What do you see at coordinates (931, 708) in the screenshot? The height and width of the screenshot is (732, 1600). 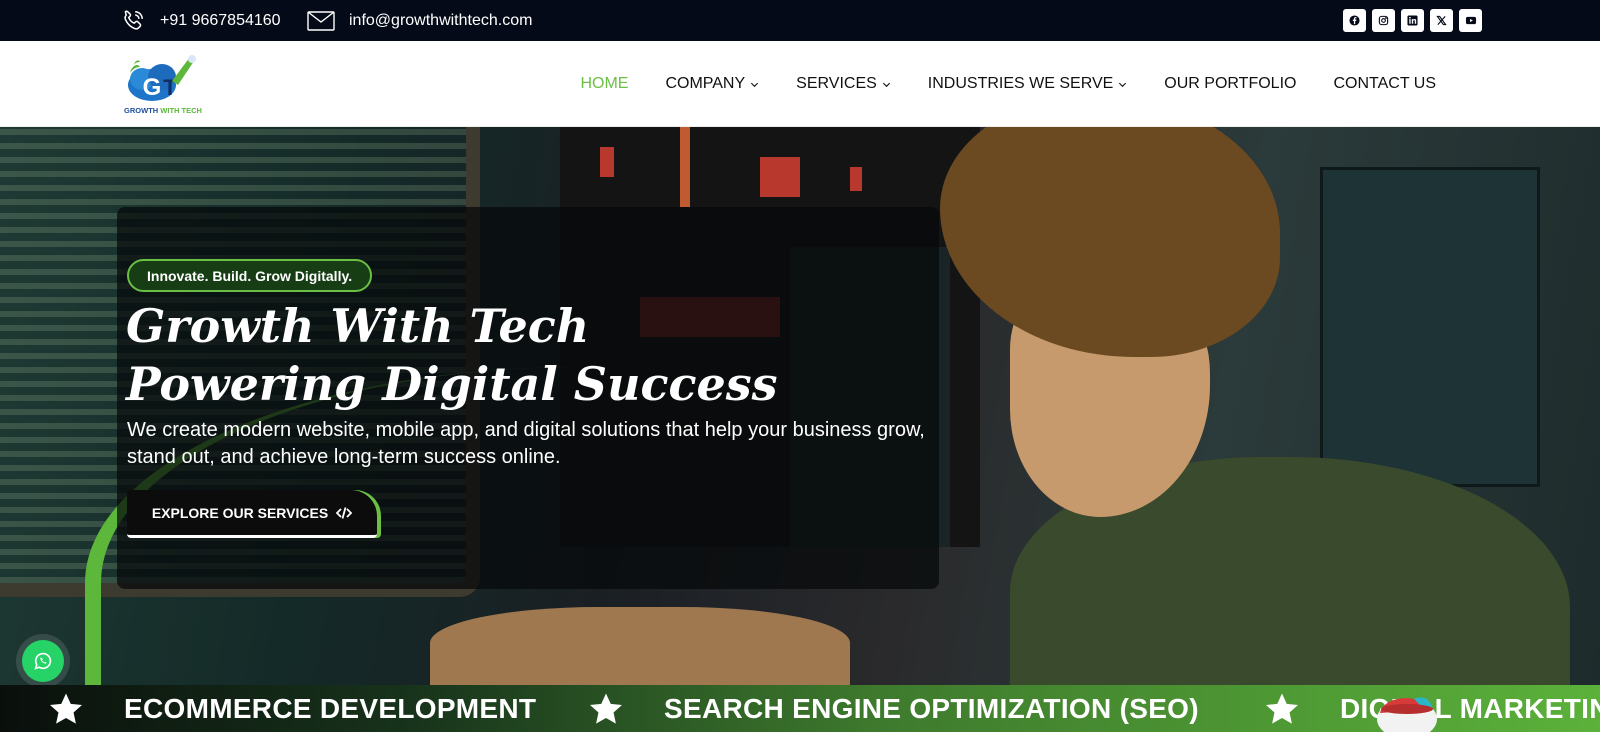 I see `marquee-item-label: SEARCH ENGINE OPTIMIZATION (SEO)` at bounding box center [931, 708].